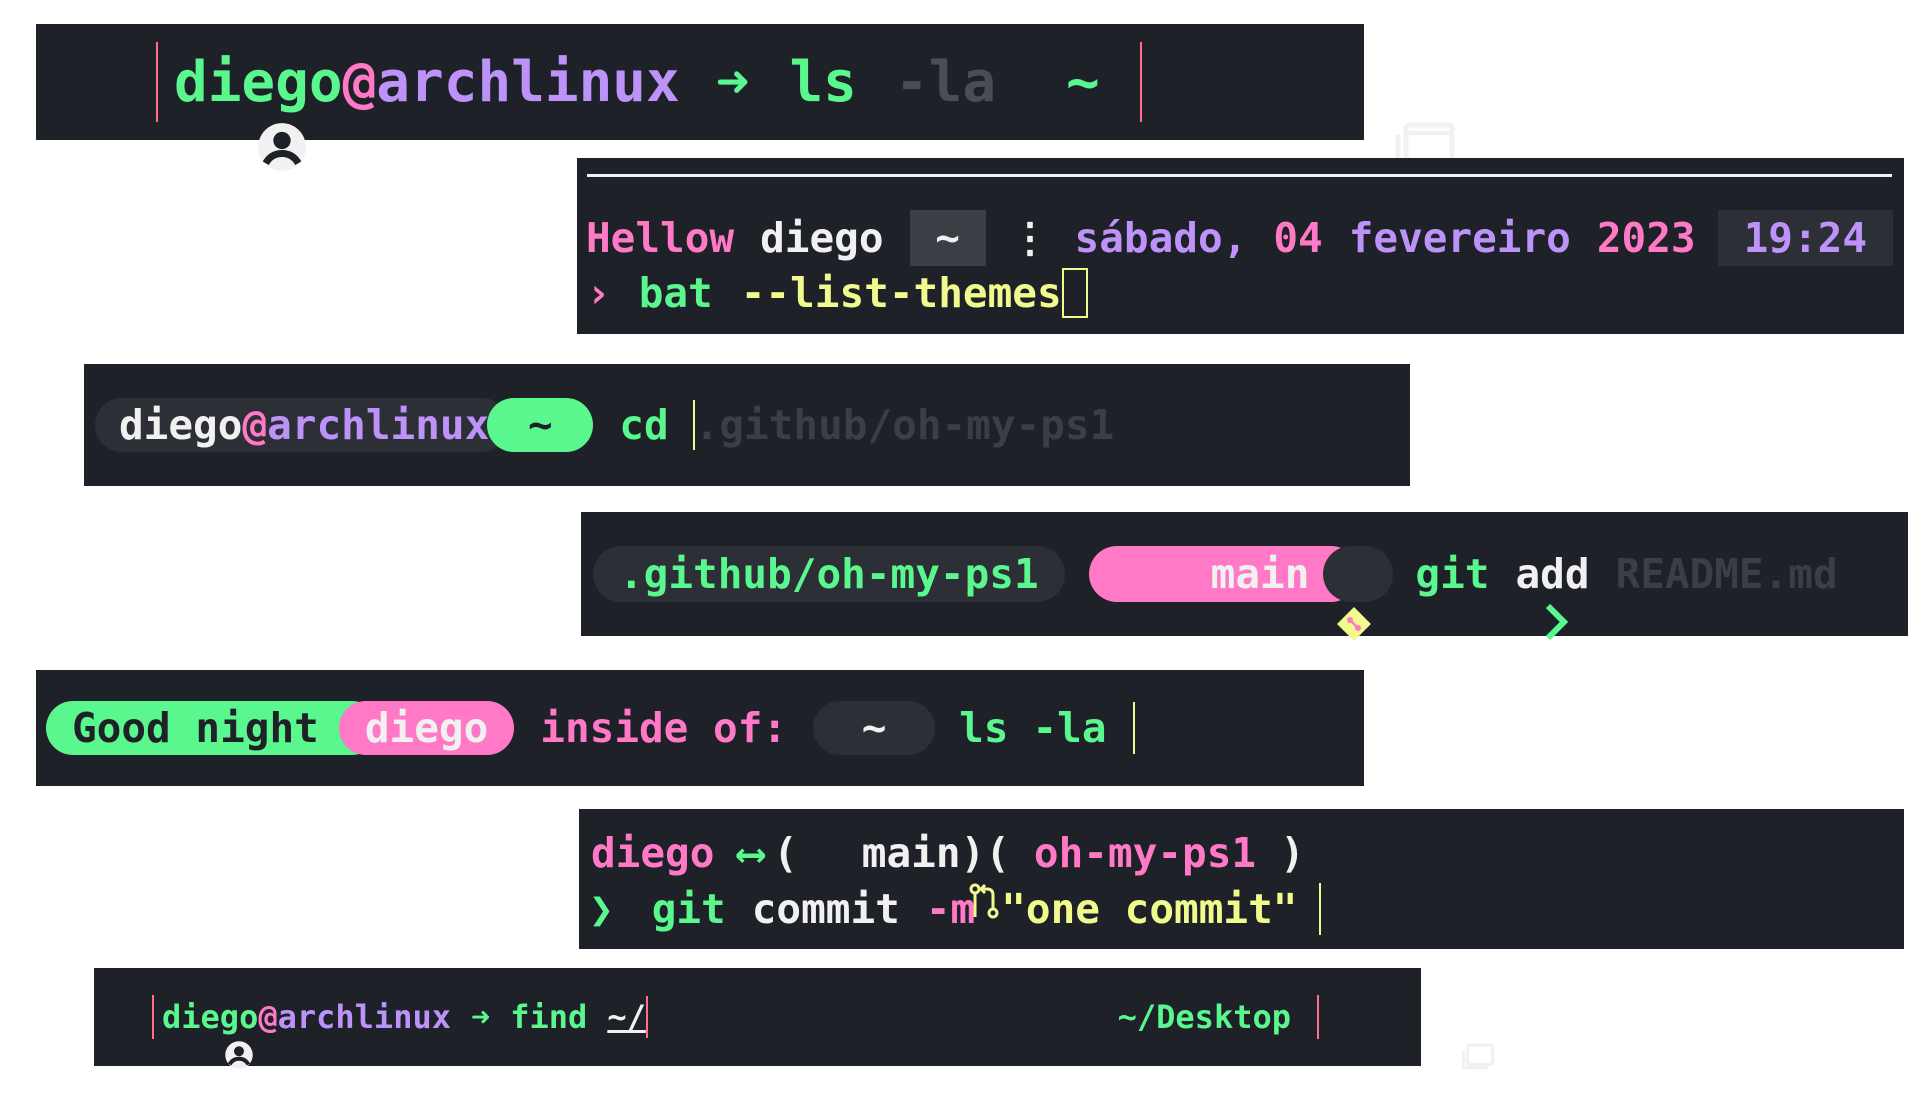  Describe the element at coordinates (644, 425) in the screenshot. I see `command: cd` at that location.